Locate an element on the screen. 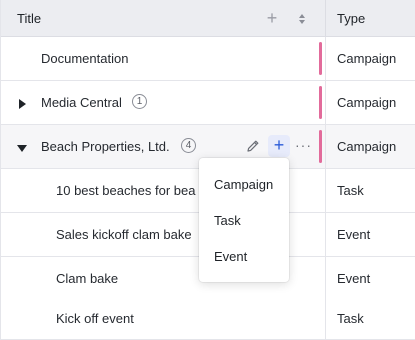  menu-item-task: Task is located at coordinates (244, 220).